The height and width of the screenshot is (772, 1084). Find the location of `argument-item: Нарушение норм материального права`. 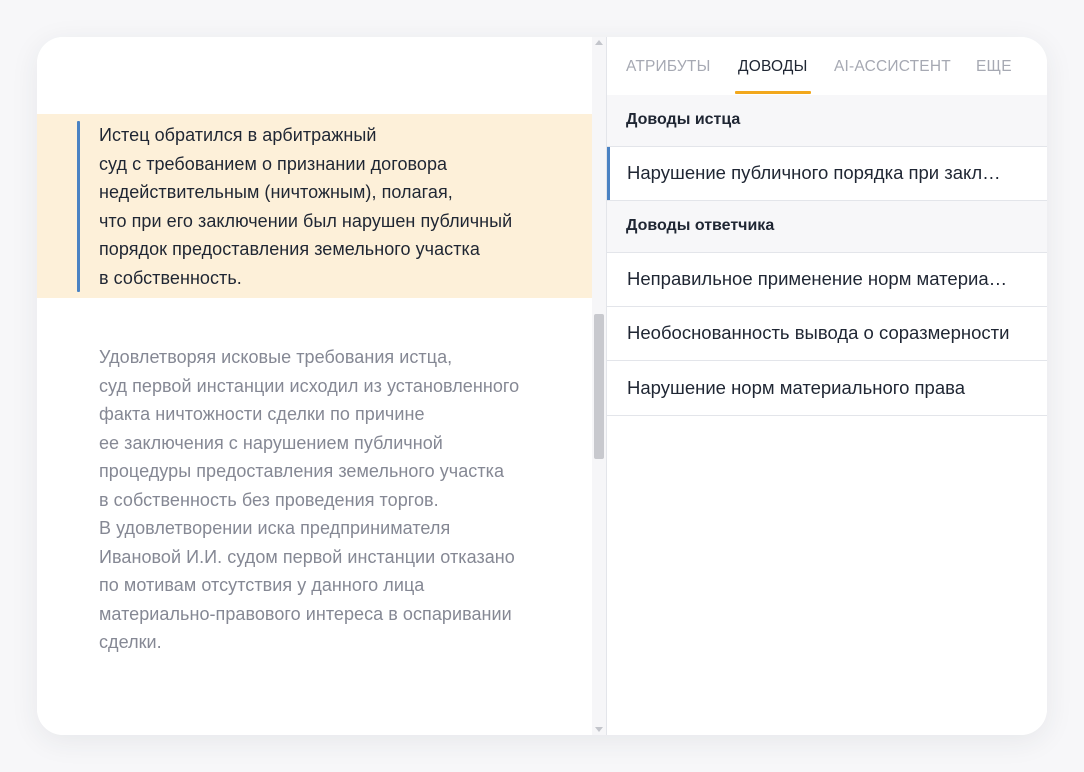

argument-item: Нарушение норм материального права is located at coordinates (827, 389).